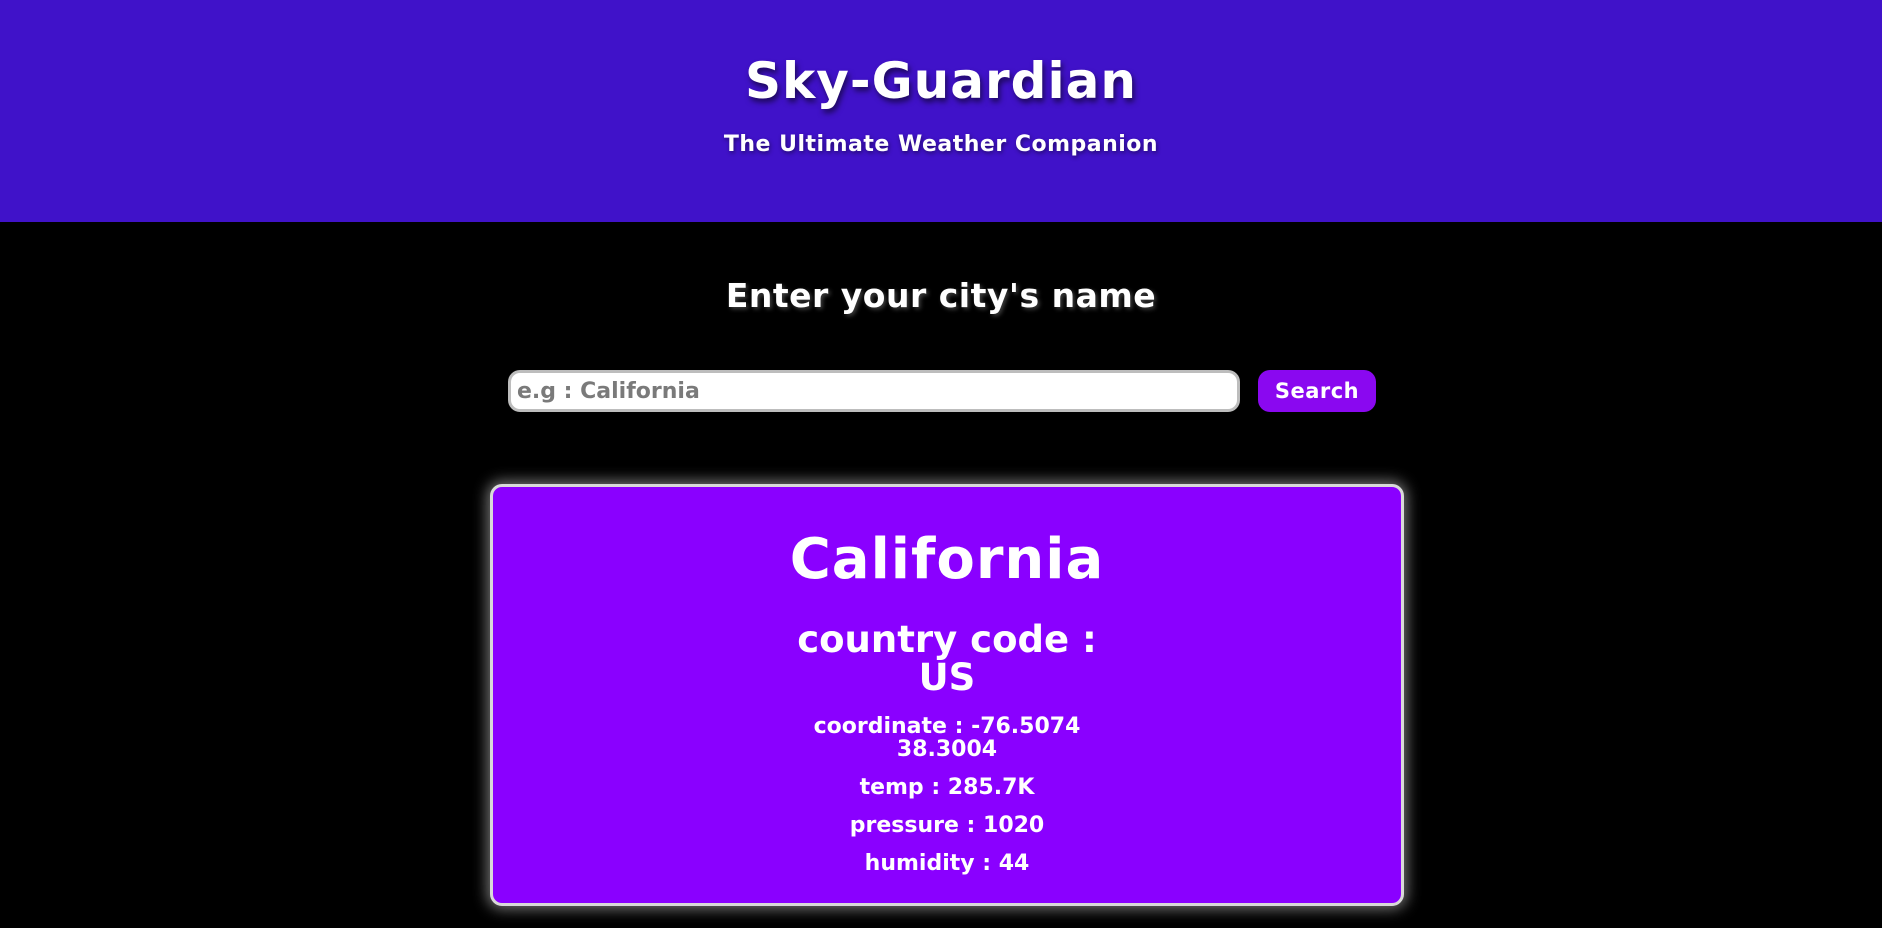  Describe the element at coordinates (947, 559) in the screenshot. I see `city-name: California` at that location.